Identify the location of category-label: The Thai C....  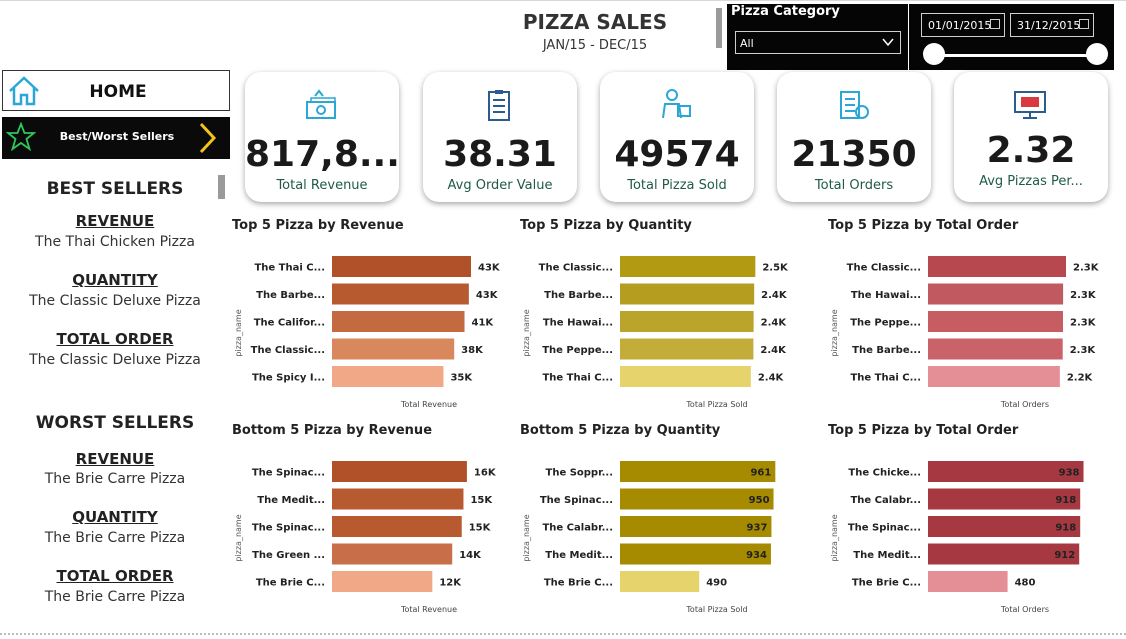
(885, 378).